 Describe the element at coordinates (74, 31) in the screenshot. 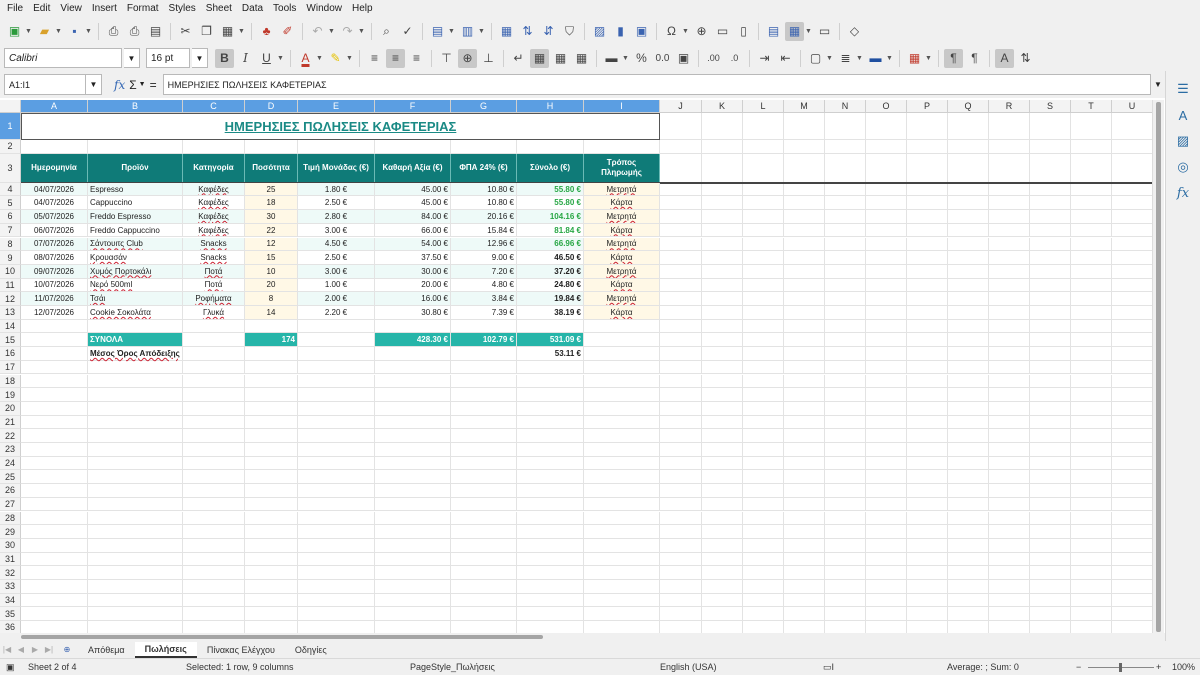

I see `save-icon: ▪` at that location.